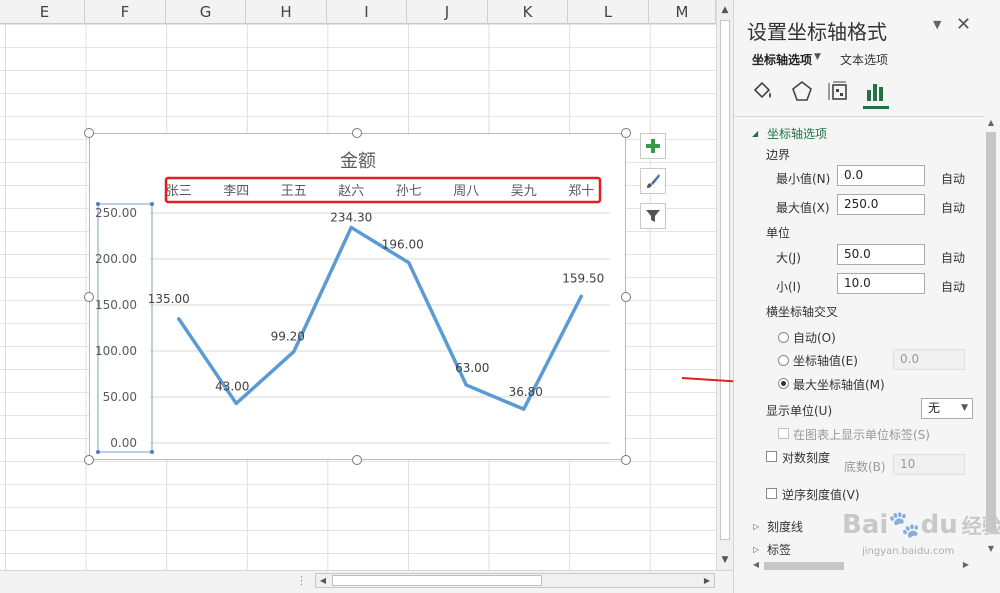  Describe the element at coordinates (447, 12) in the screenshot. I see `column-header-j: J` at that location.